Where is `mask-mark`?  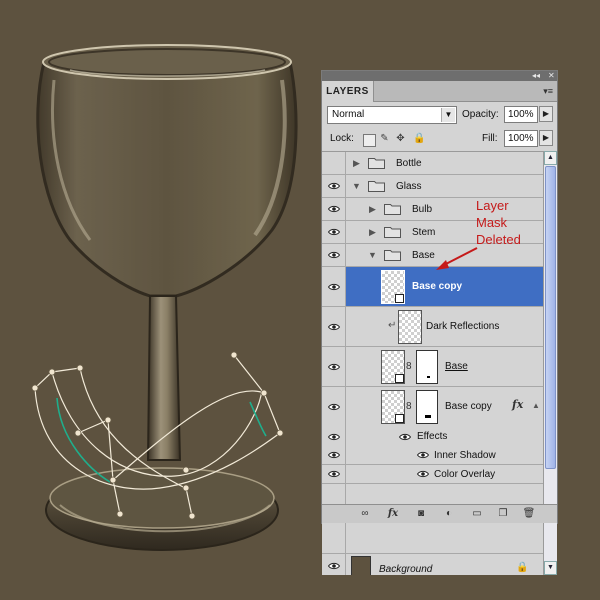
mask-mark is located at coordinates (428, 416).